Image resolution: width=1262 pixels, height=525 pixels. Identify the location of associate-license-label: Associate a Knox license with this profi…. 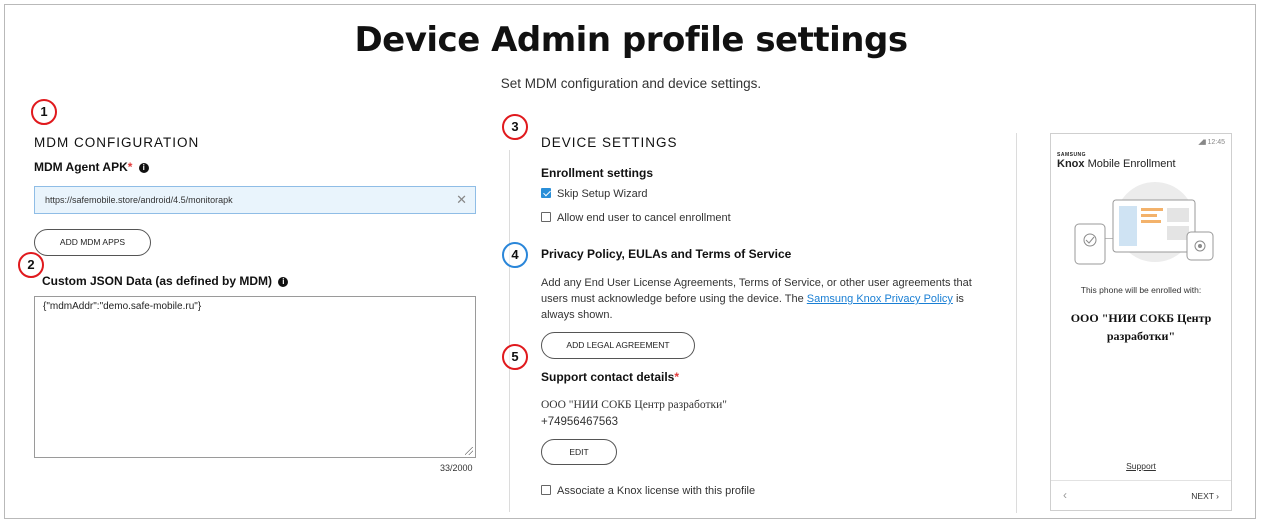
(656, 491).